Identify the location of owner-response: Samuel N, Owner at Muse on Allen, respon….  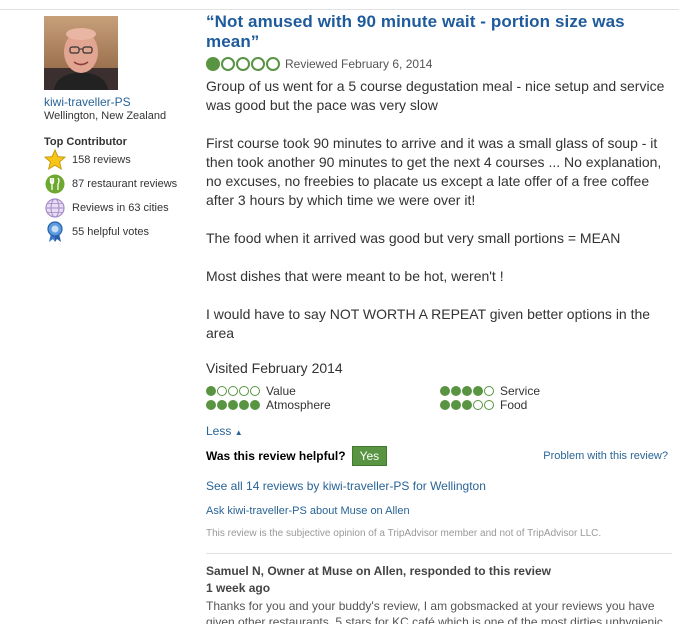
(439, 588).